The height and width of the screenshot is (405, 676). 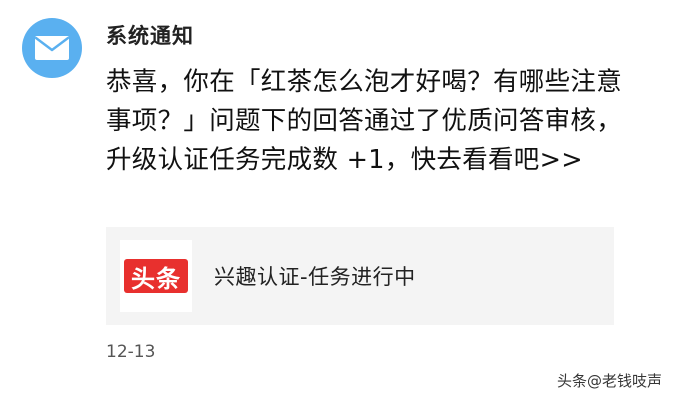 I want to click on mail-icon, so click(x=52, y=48).